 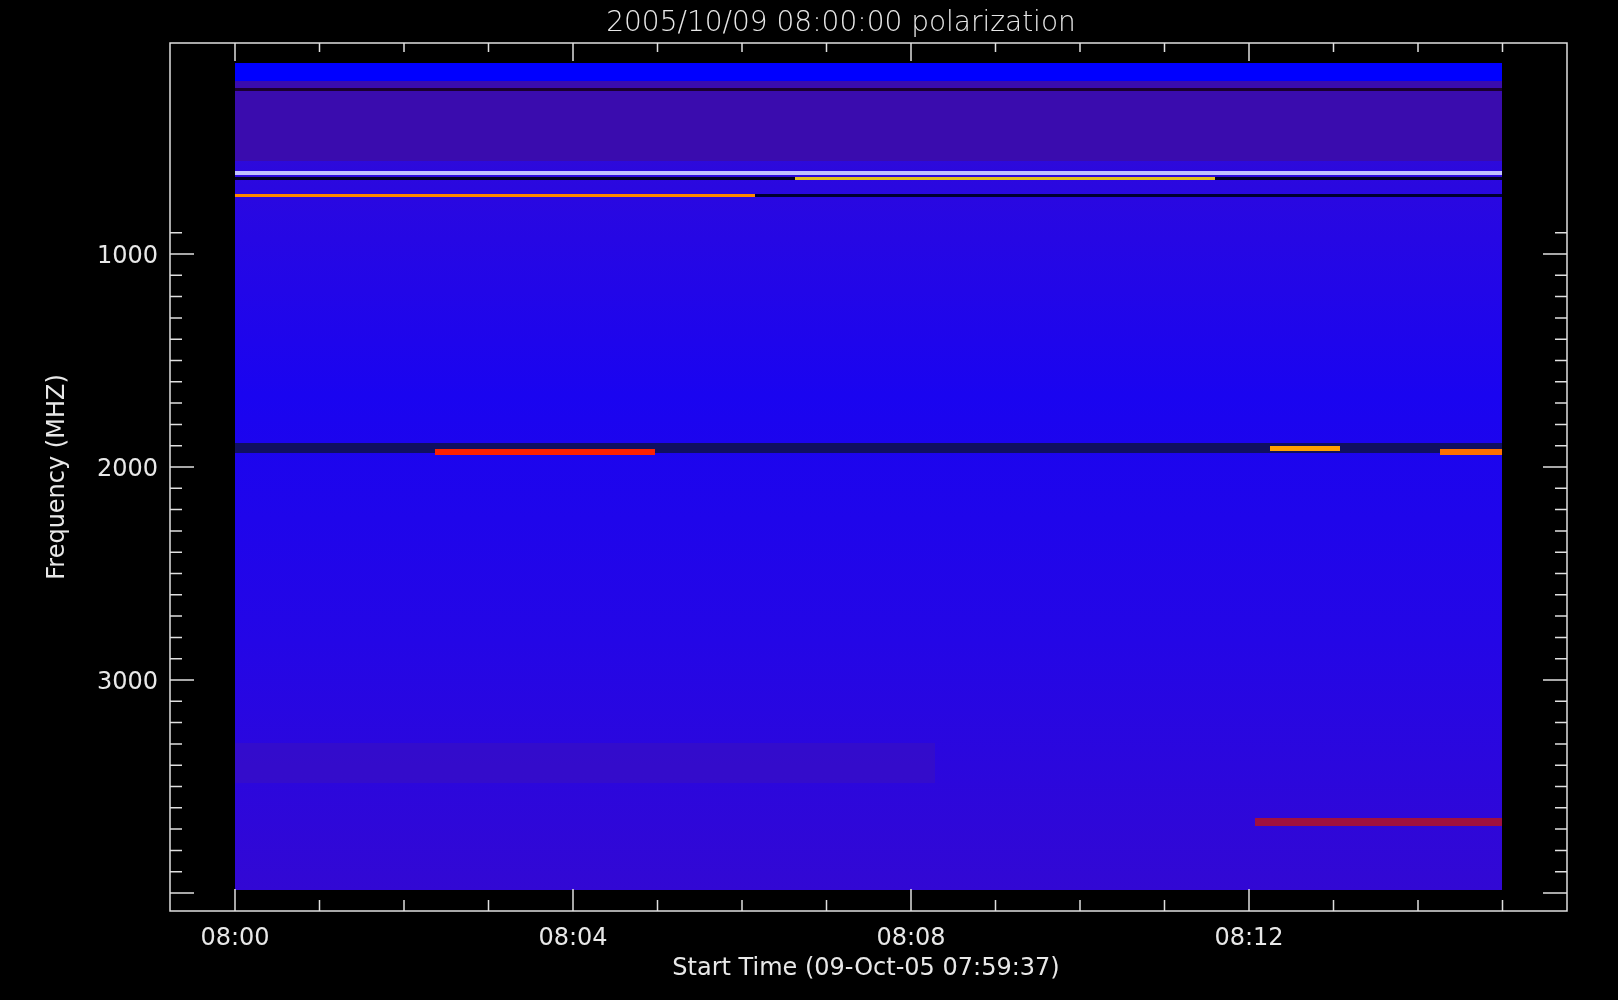 I want to click on x-tick-label: 08:04, so click(x=573, y=937).